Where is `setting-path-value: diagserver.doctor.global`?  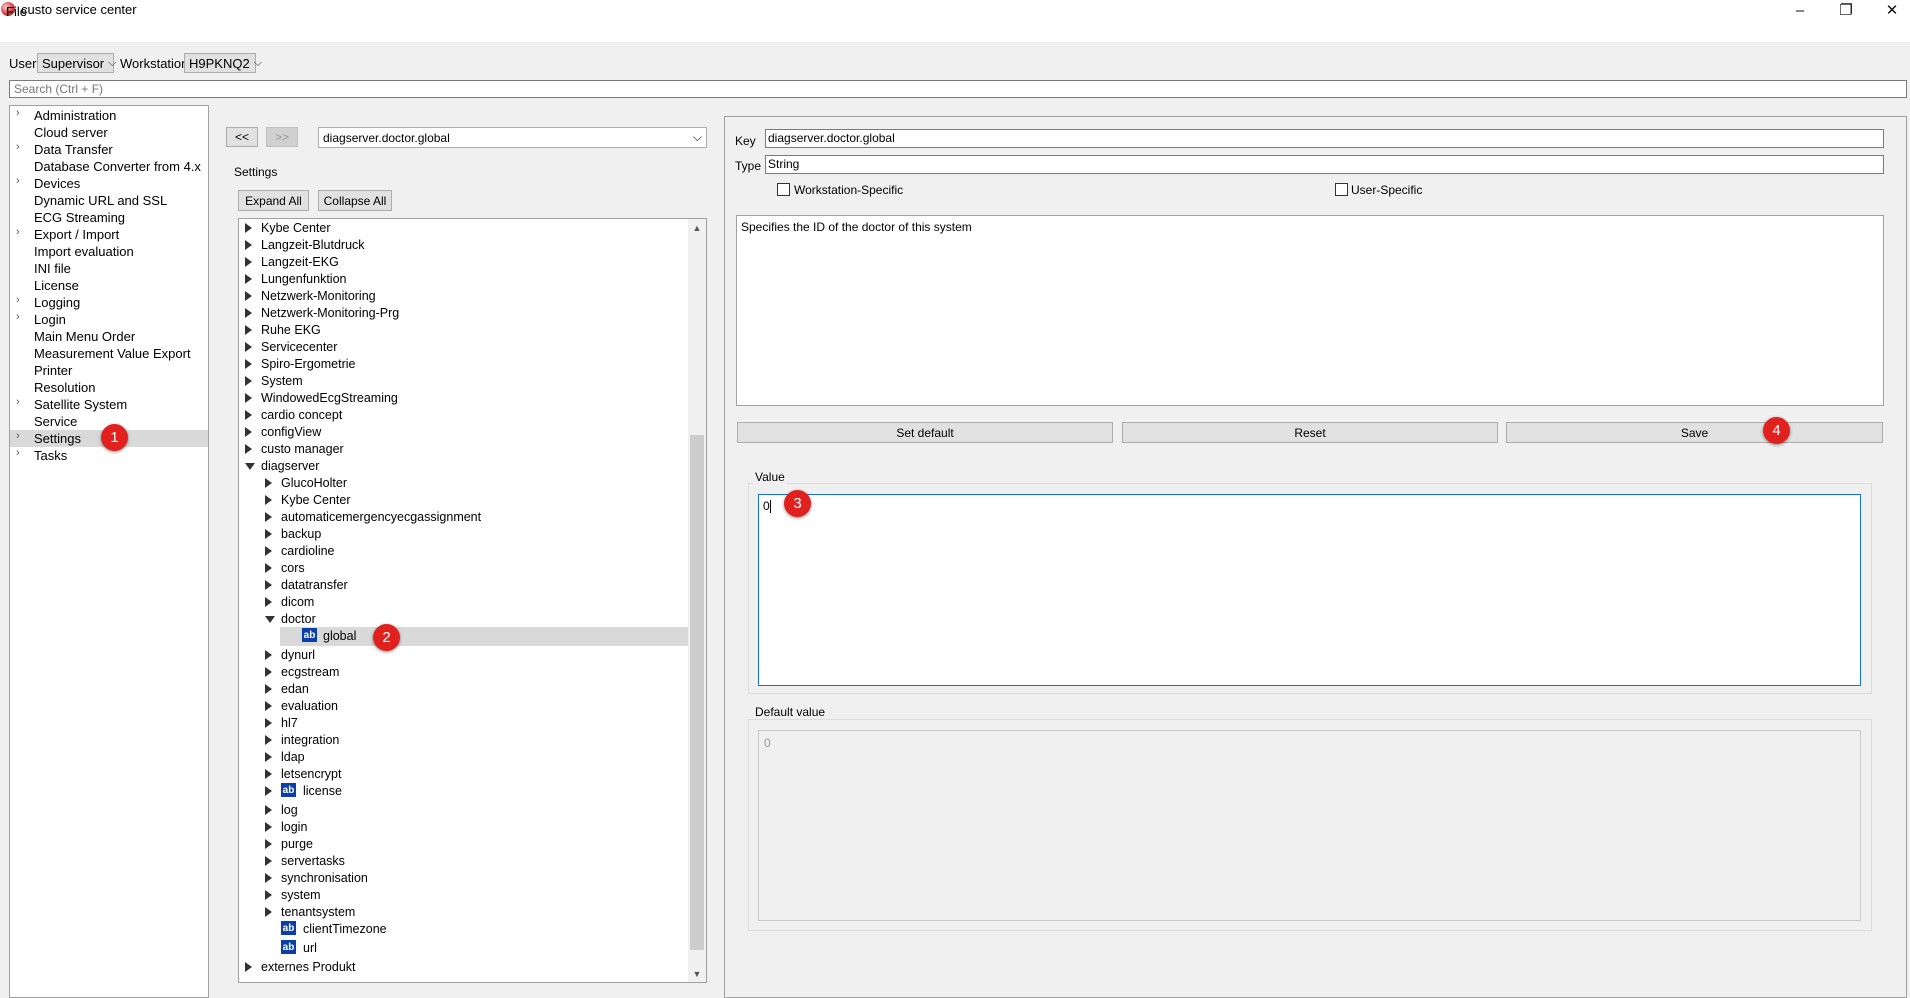
setting-path-value: diagserver.doctor.global is located at coordinates (386, 137).